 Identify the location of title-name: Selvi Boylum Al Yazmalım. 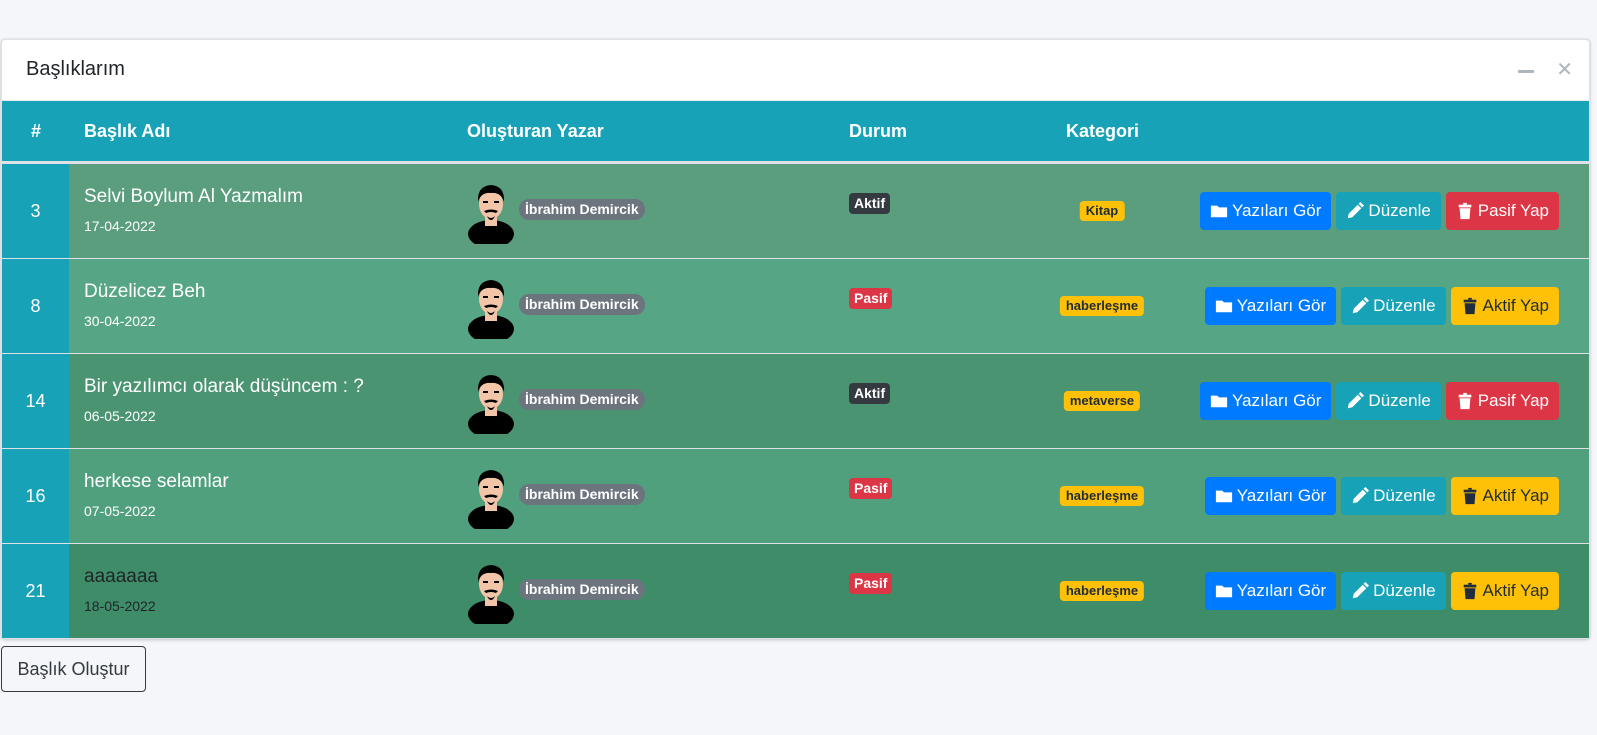
(193, 197).